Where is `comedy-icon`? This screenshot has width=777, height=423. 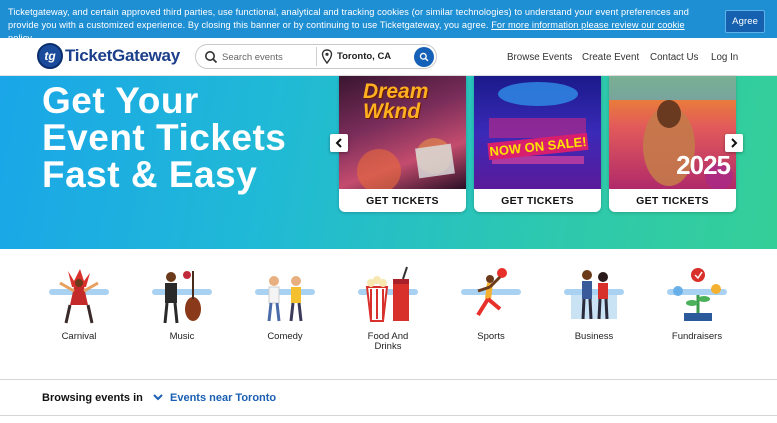 comedy-icon is located at coordinates (285, 299).